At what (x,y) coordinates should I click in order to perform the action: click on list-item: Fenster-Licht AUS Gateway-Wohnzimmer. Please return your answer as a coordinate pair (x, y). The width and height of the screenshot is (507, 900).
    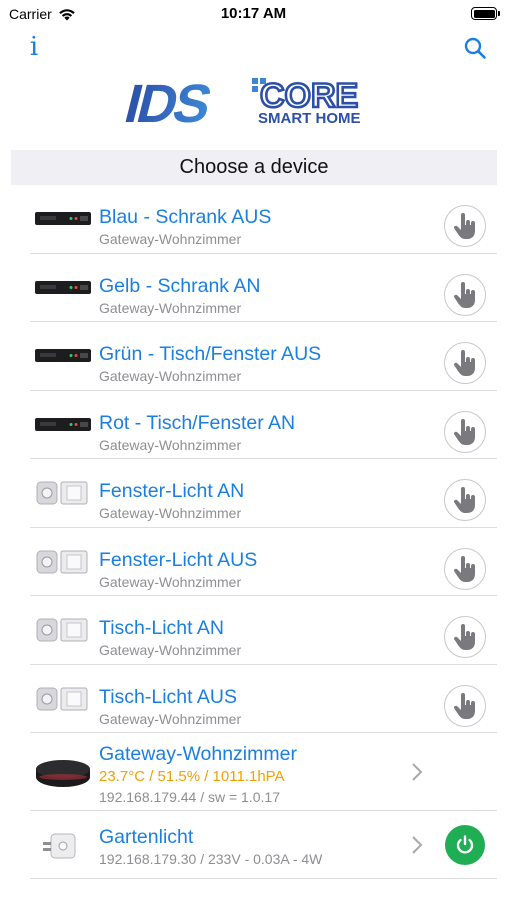
    Looking at the image, I should click on (253, 562).